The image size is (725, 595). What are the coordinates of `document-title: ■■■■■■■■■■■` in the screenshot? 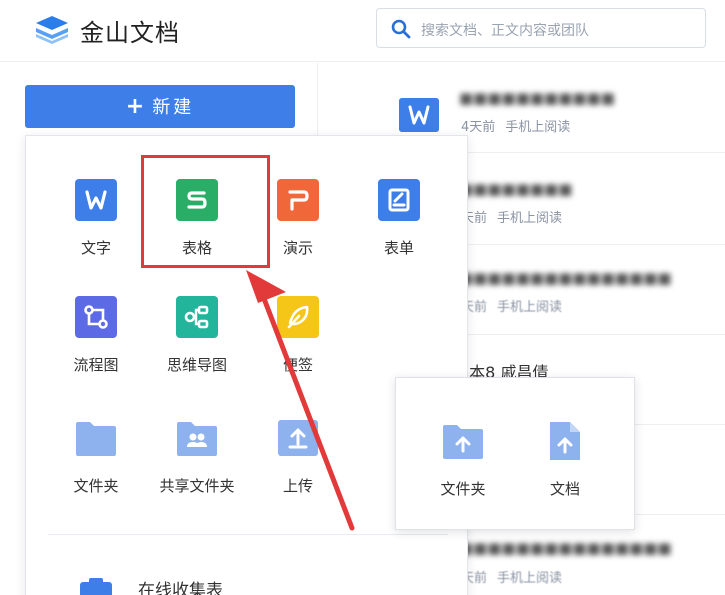 It's located at (537, 98).